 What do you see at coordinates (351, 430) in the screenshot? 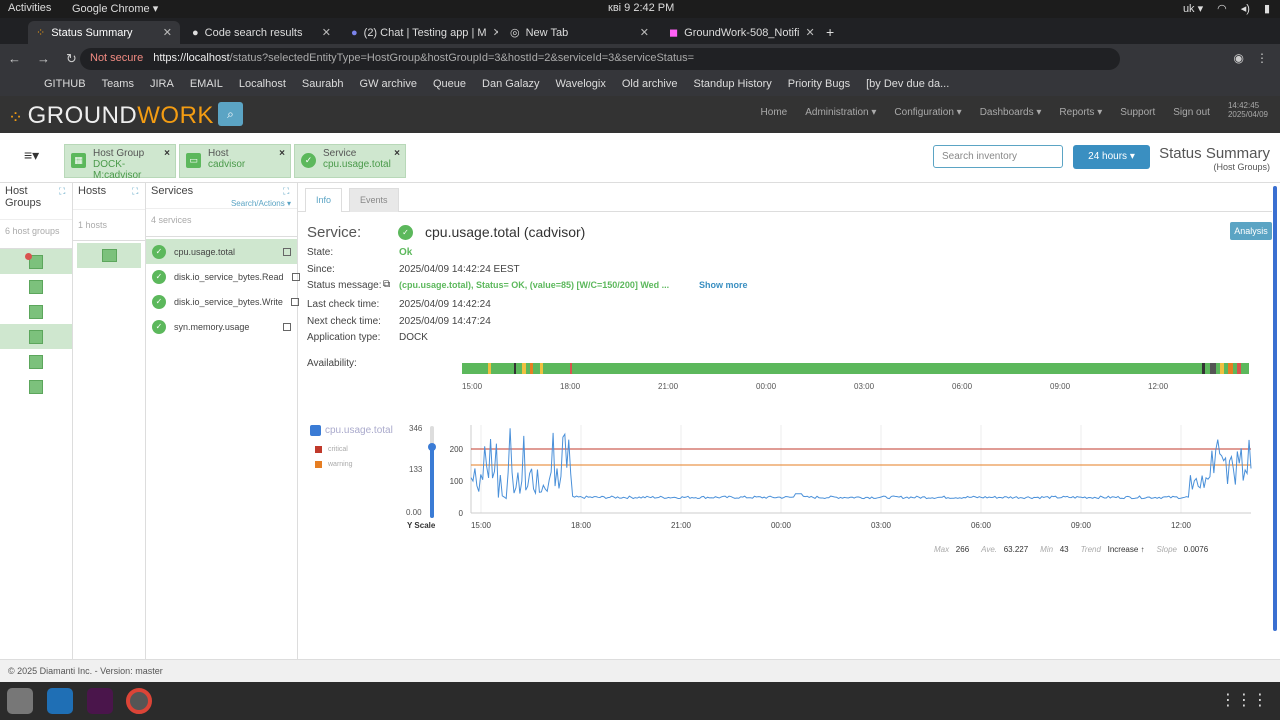
I see `legend-series: cpu.usage.total` at bounding box center [351, 430].